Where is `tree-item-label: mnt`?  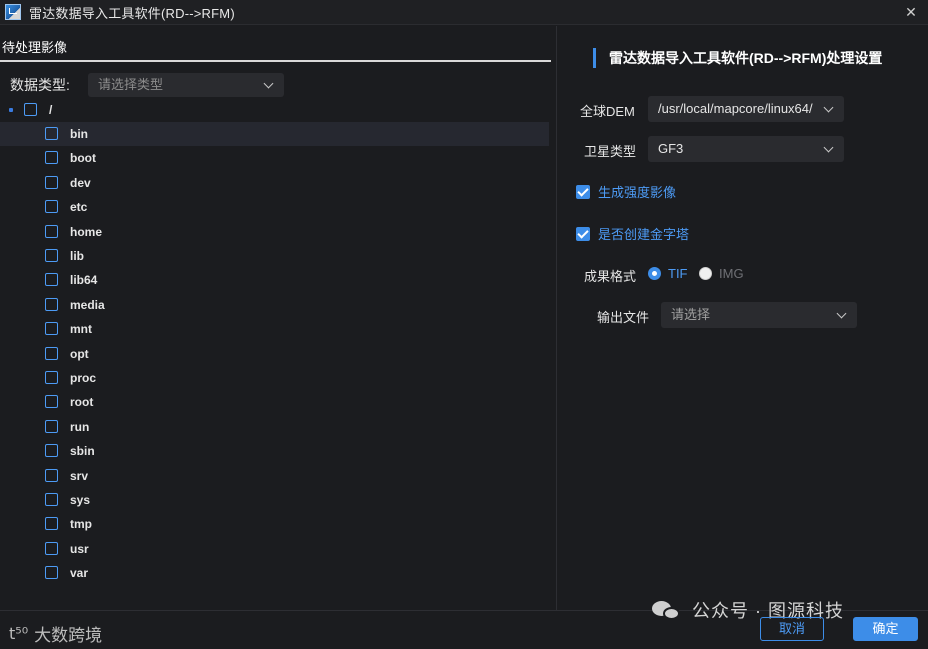 tree-item-label: mnt is located at coordinates (81, 329).